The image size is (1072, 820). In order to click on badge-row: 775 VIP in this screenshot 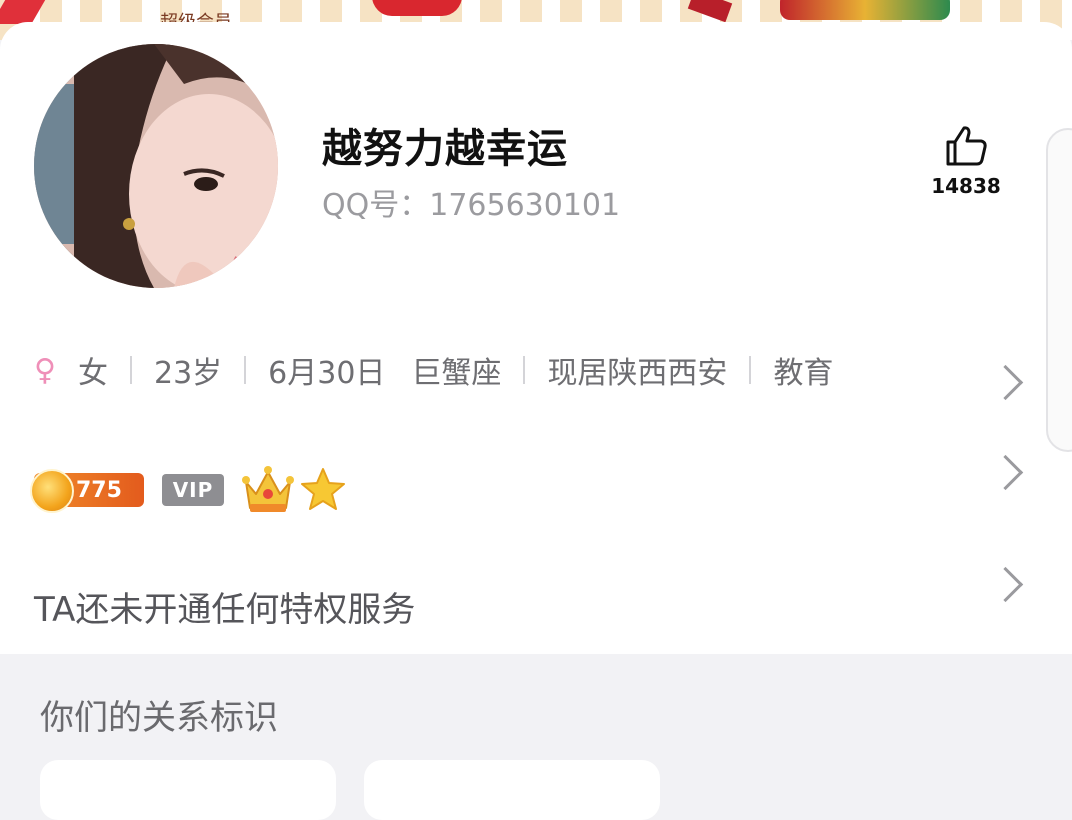, I will do `click(189, 490)`.